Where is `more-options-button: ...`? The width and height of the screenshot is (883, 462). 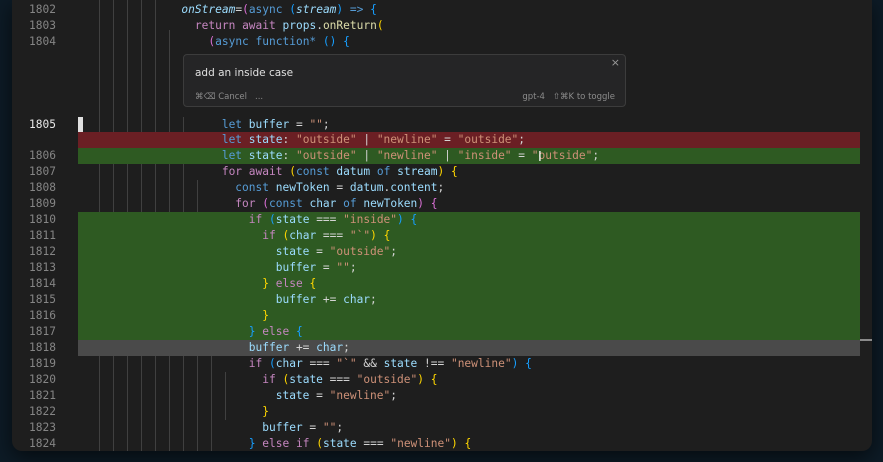
more-options-button: ... is located at coordinates (259, 97).